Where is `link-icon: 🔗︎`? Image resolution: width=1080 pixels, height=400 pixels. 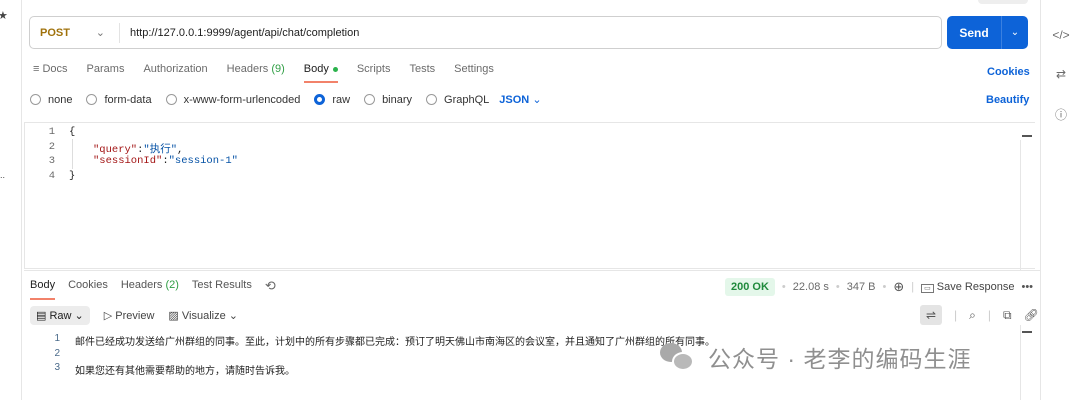
link-icon: 🔗︎ is located at coordinates (1031, 315).